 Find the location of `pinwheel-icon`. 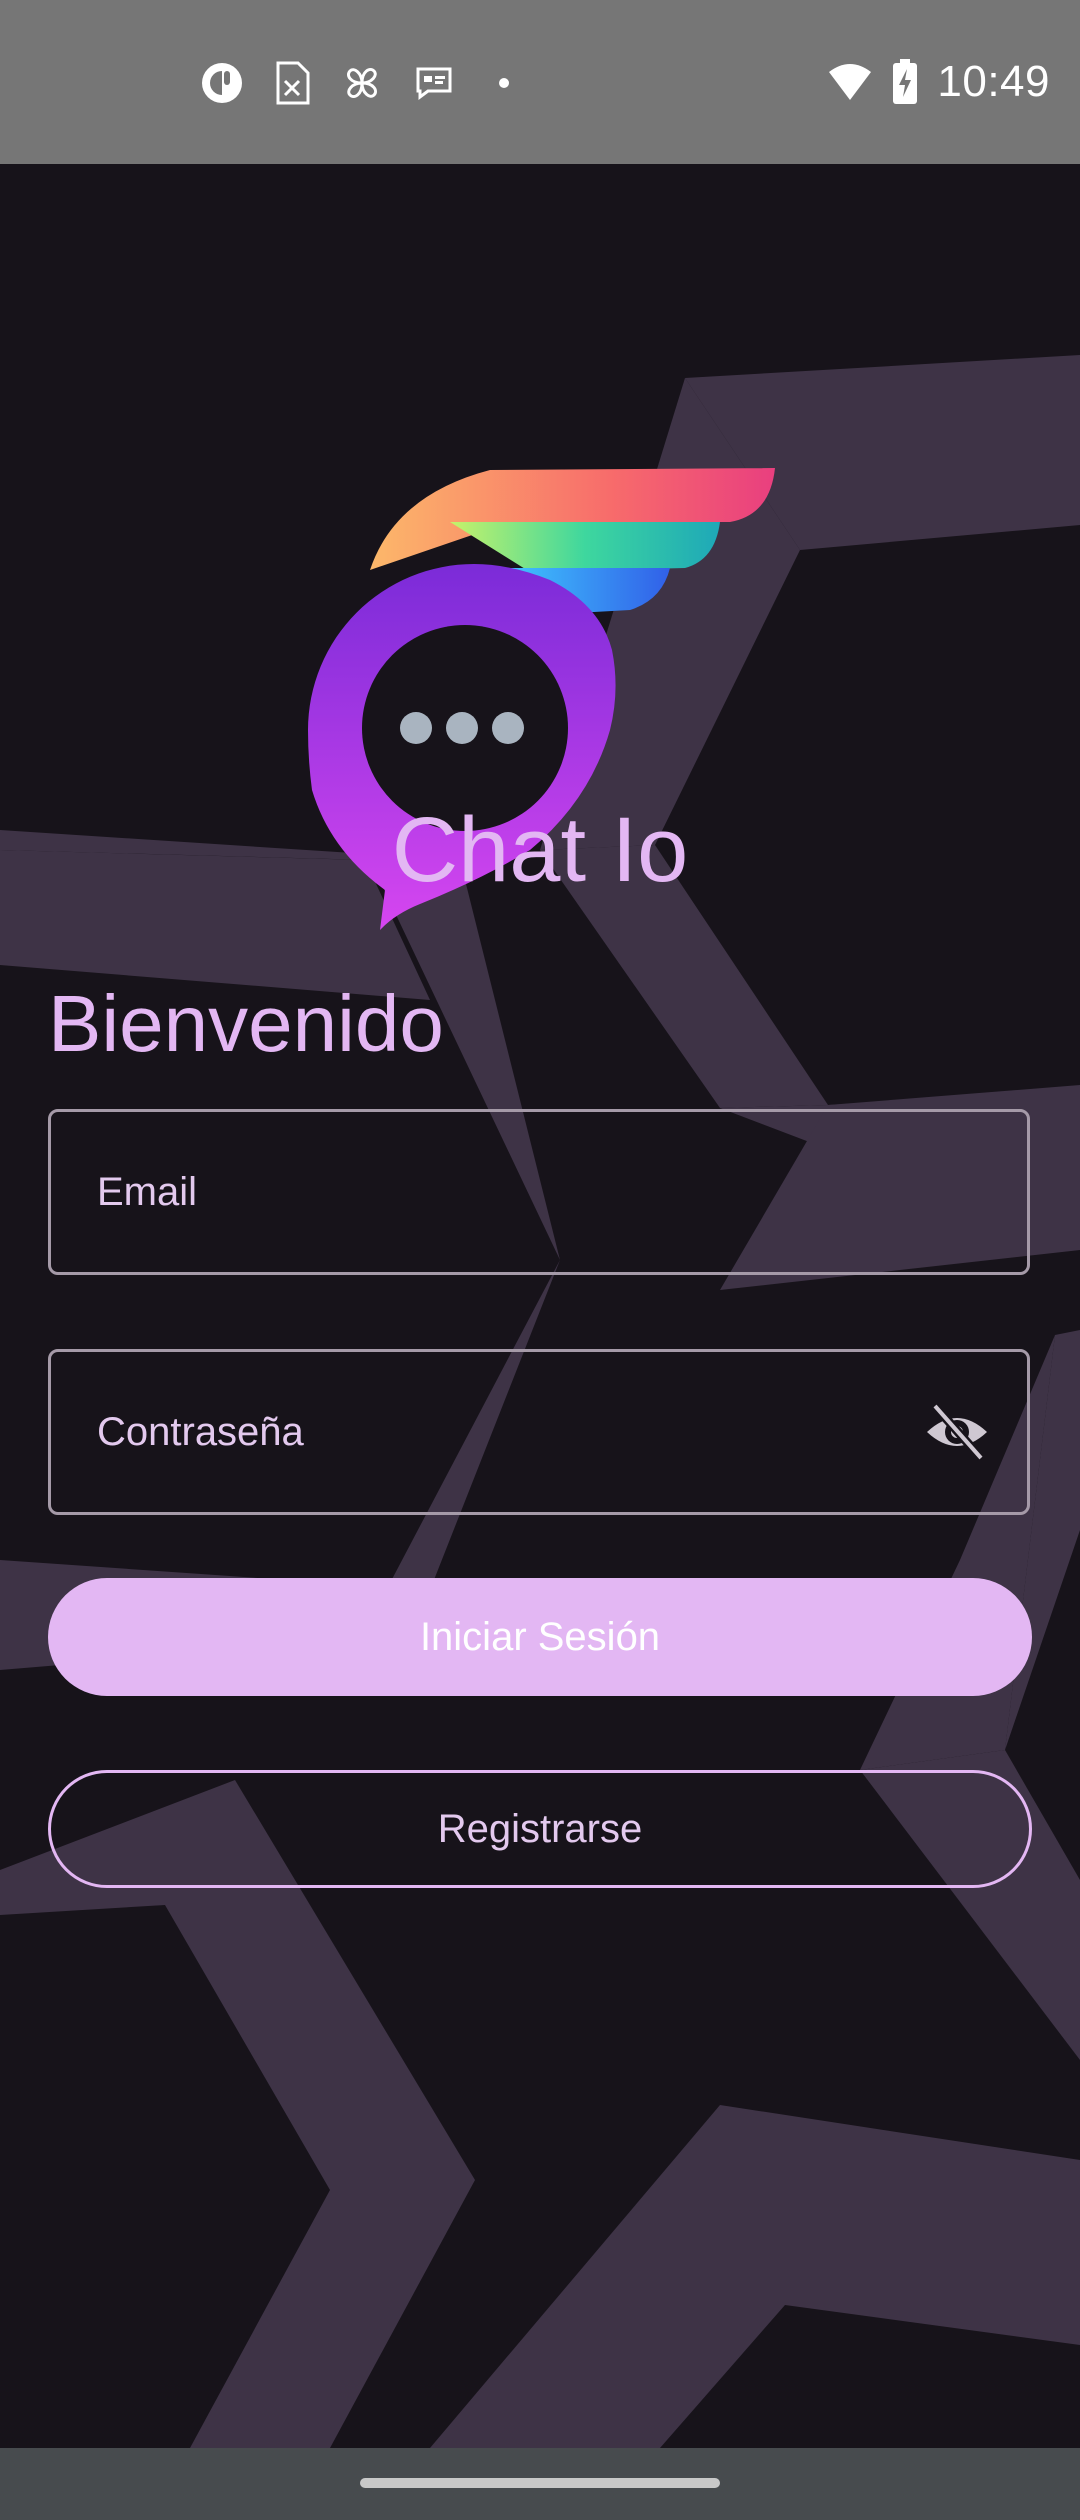

pinwheel-icon is located at coordinates (362, 83).